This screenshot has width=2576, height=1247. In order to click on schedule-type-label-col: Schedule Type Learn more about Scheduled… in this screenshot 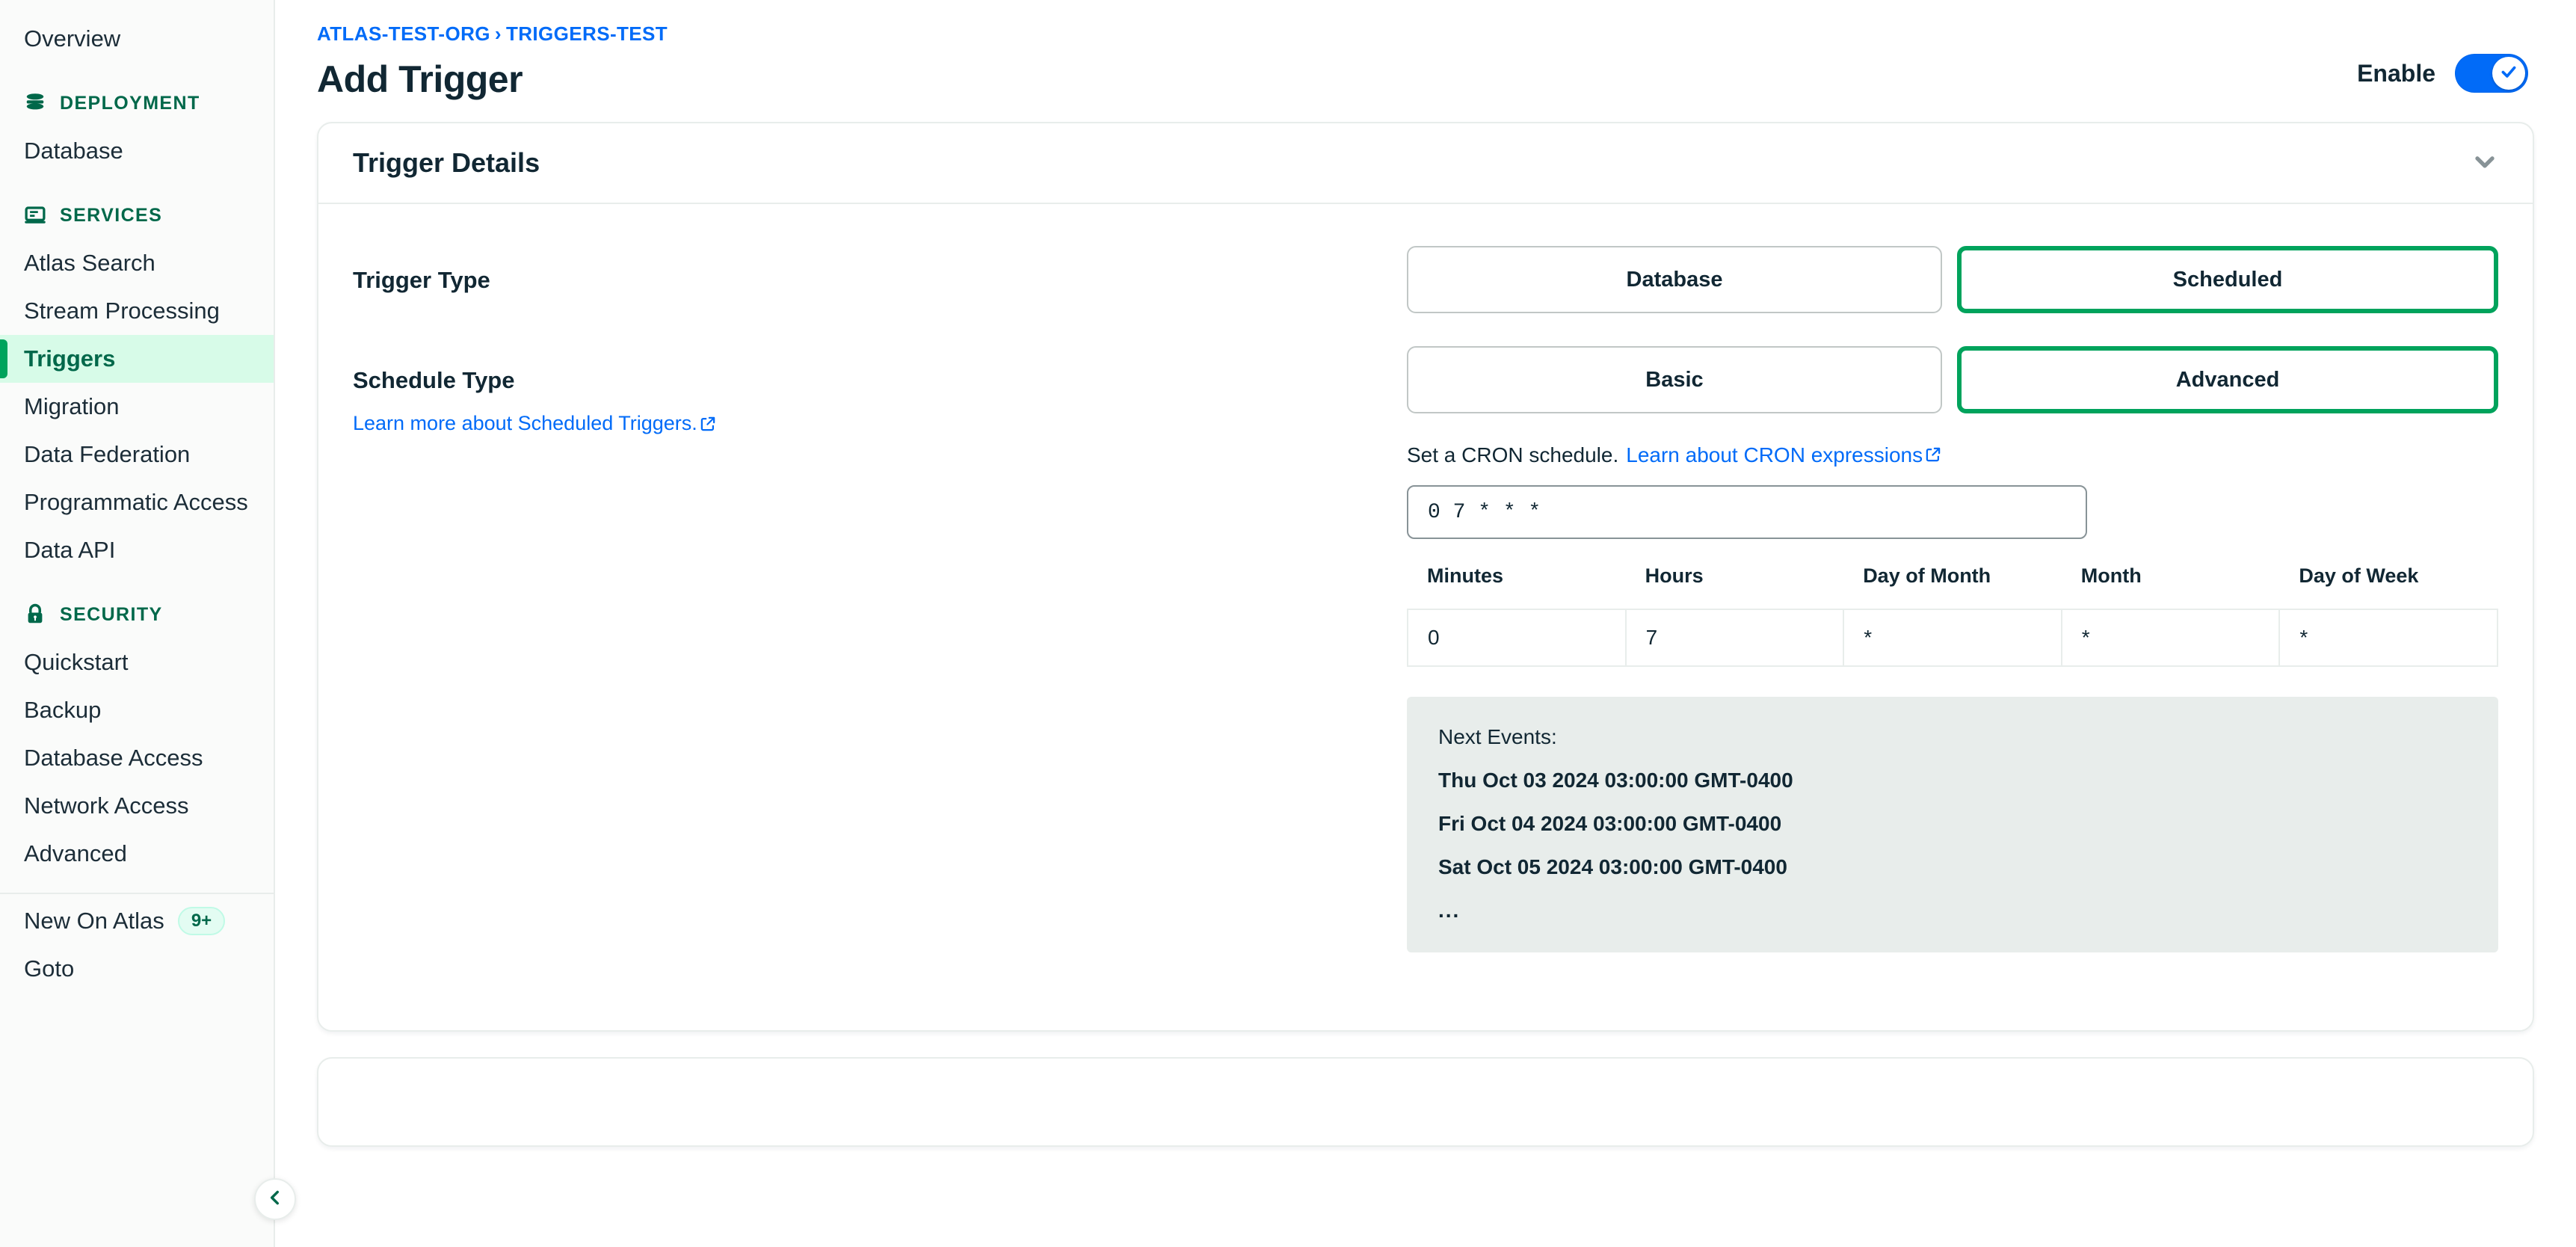, I will do `click(880, 391)`.